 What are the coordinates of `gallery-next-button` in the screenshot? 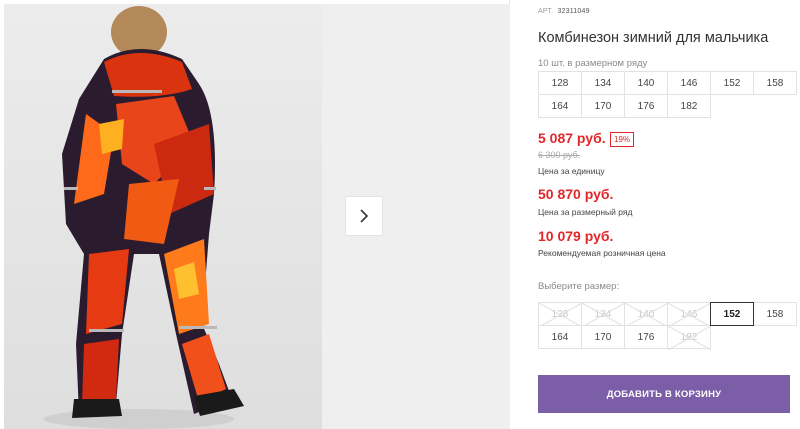 It's located at (364, 216).